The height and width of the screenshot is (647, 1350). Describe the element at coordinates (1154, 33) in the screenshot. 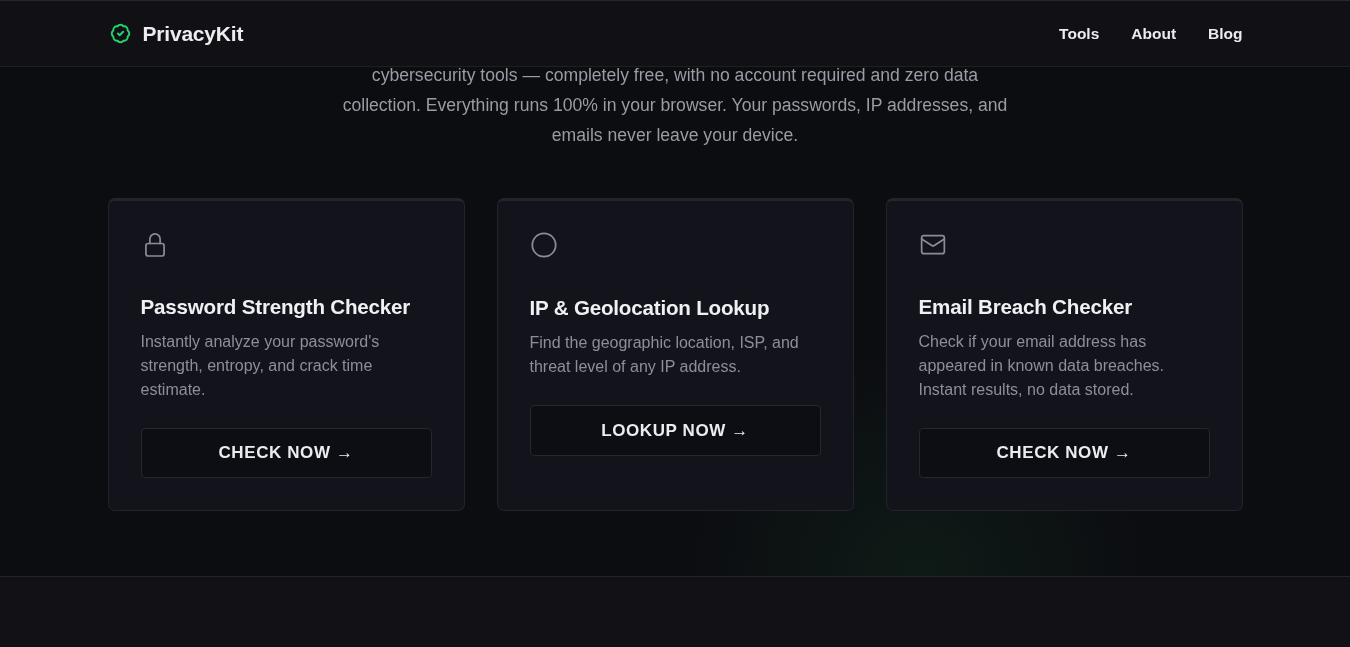

I see `nav-link: About` at that location.